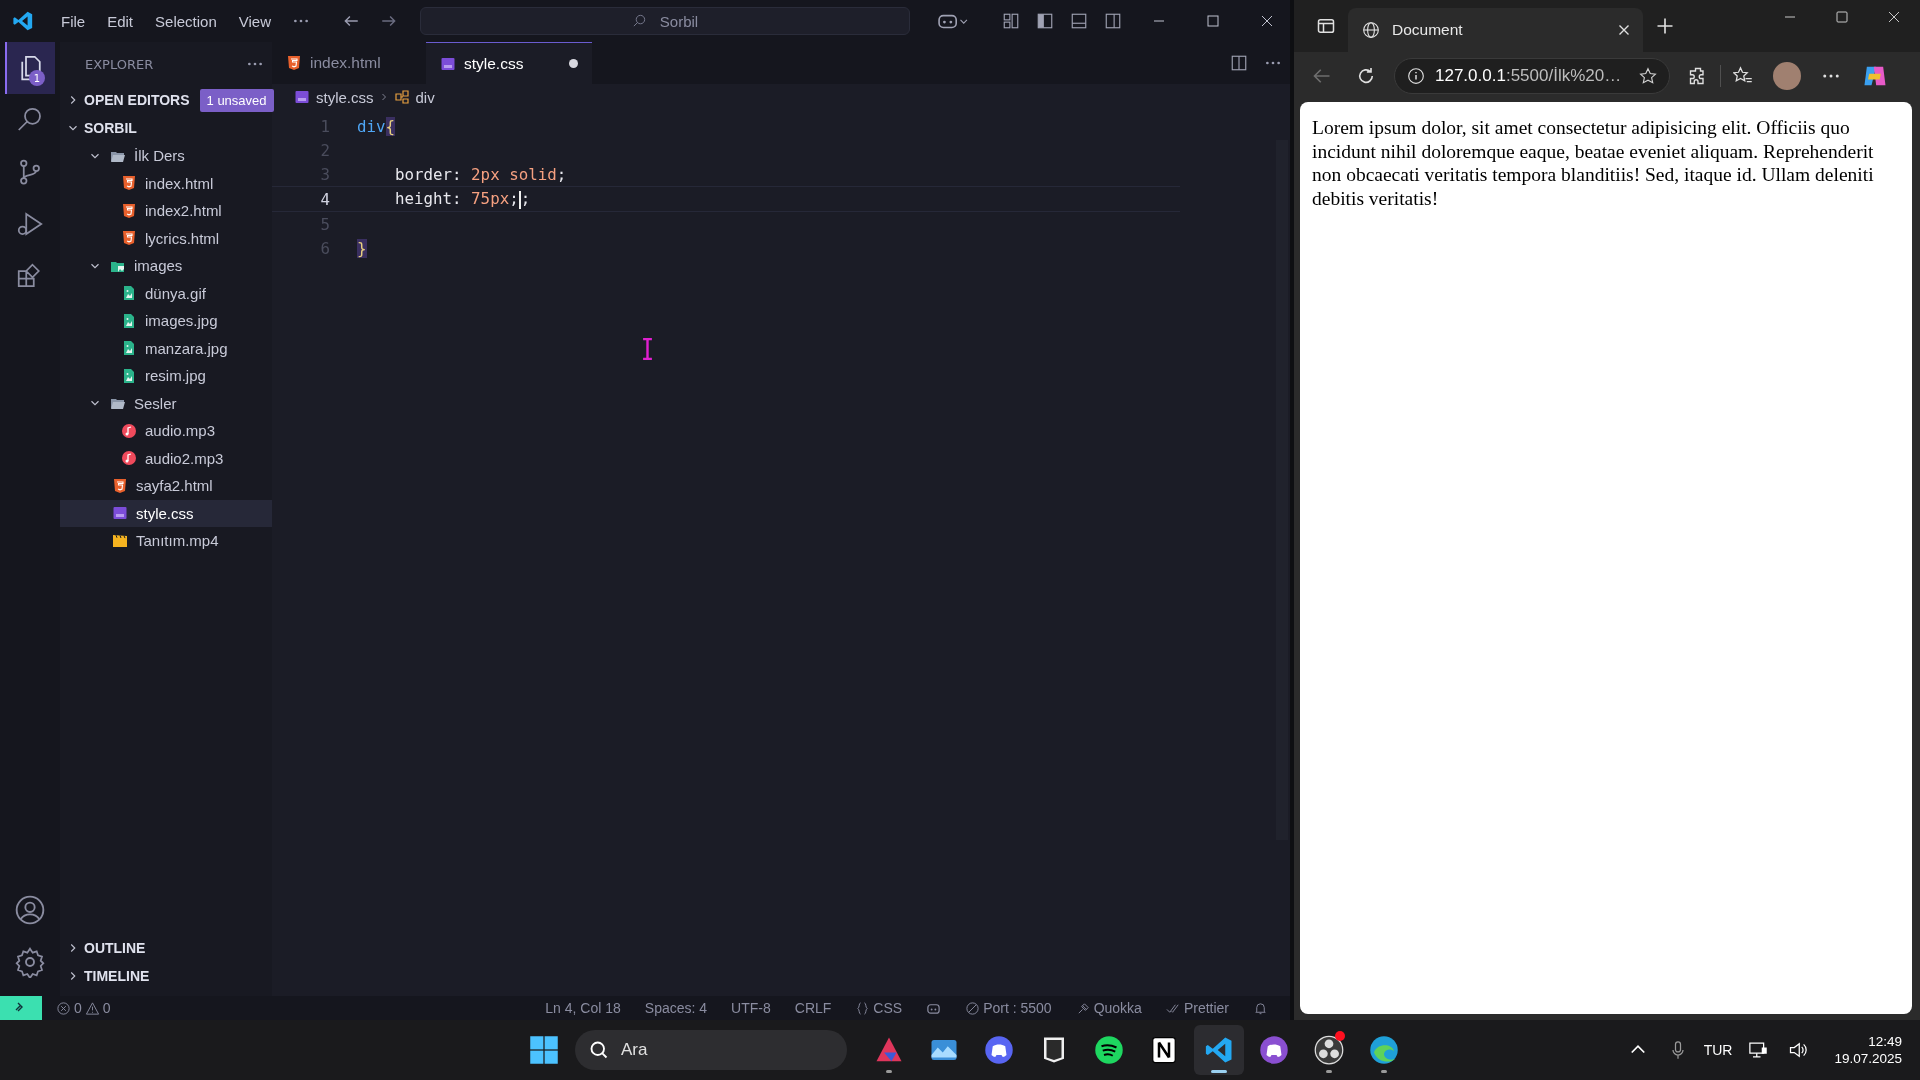 Image resolution: width=1920 pixels, height=1080 pixels. What do you see at coordinates (1416, 76) in the screenshot?
I see `info-icon` at bounding box center [1416, 76].